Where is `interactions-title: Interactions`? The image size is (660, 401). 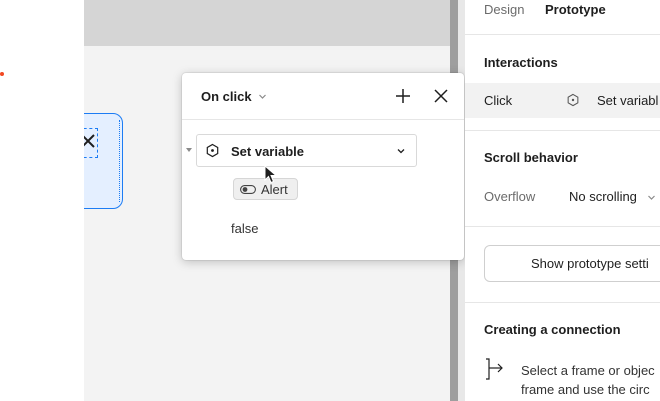 interactions-title: Interactions is located at coordinates (521, 62).